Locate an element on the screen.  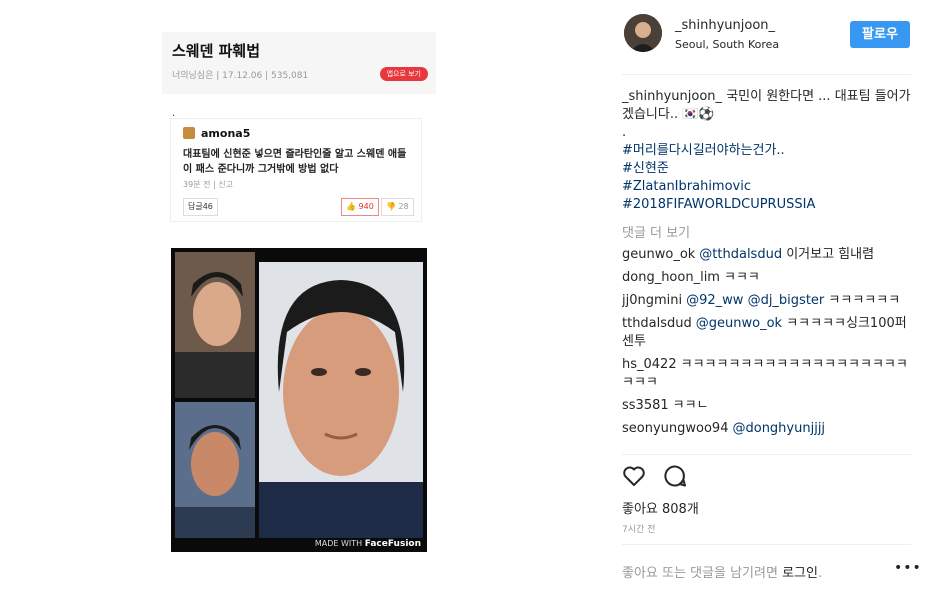
face-collage-image: MADE WITH FaceFusion is located at coordinates (299, 400).